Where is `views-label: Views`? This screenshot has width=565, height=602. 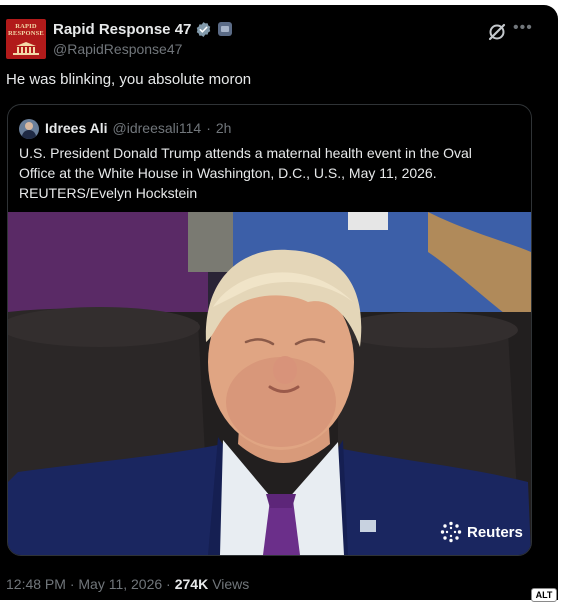 views-label: Views is located at coordinates (231, 584).